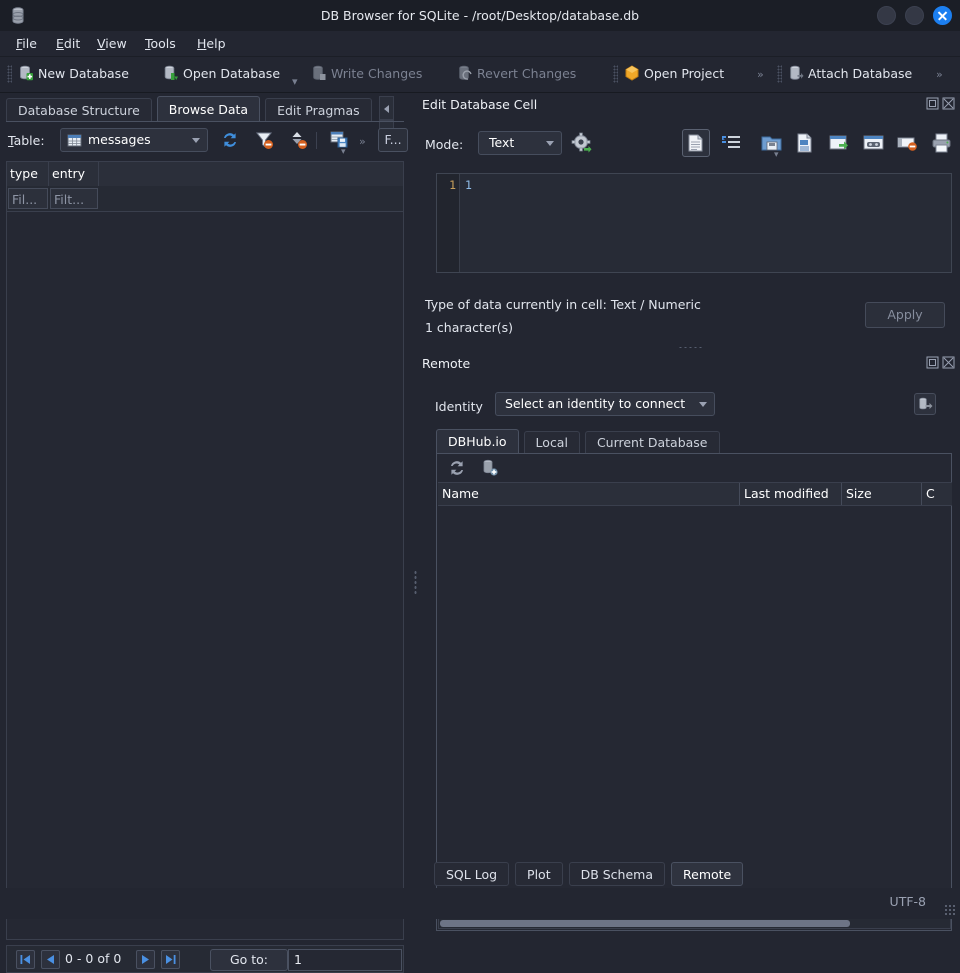 The width and height of the screenshot is (960, 973). What do you see at coordinates (806, 143) in the screenshot?
I see `export-data-button` at bounding box center [806, 143].